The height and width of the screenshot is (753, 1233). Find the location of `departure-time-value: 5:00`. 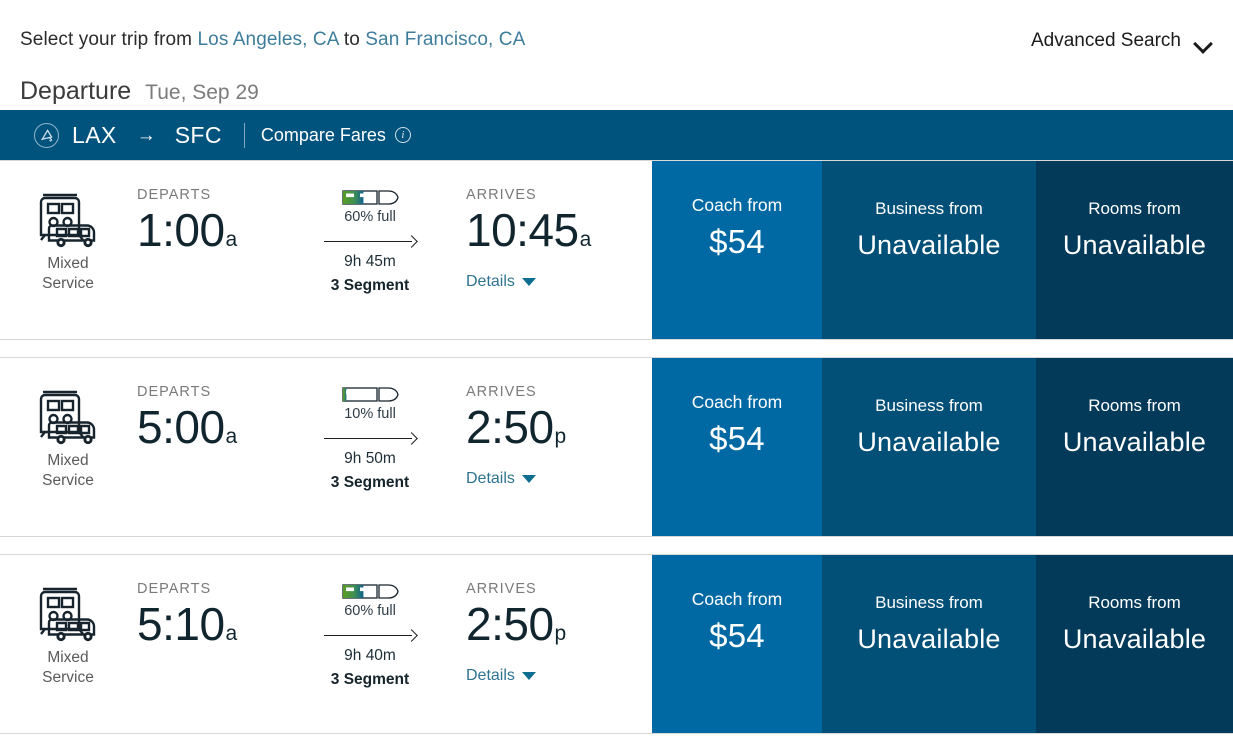

departure-time-value: 5:00 is located at coordinates (181, 427).